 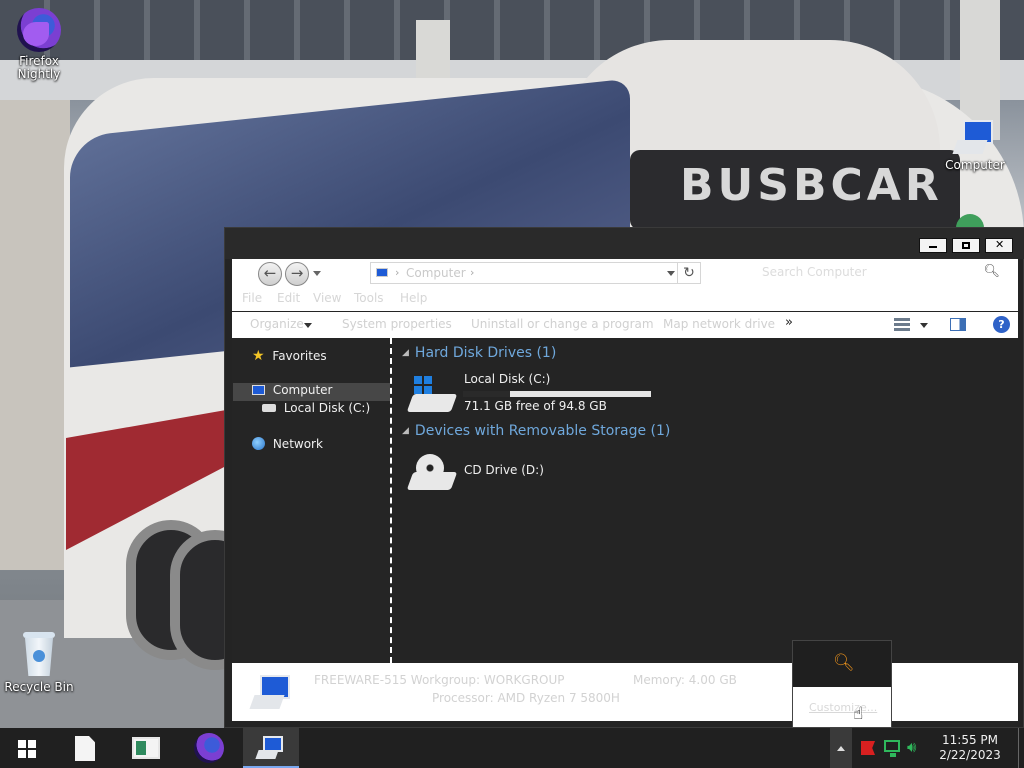 What do you see at coordinates (789, 322) in the screenshot?
I see `more-commands-button: »` at bounding box center [789, 322].